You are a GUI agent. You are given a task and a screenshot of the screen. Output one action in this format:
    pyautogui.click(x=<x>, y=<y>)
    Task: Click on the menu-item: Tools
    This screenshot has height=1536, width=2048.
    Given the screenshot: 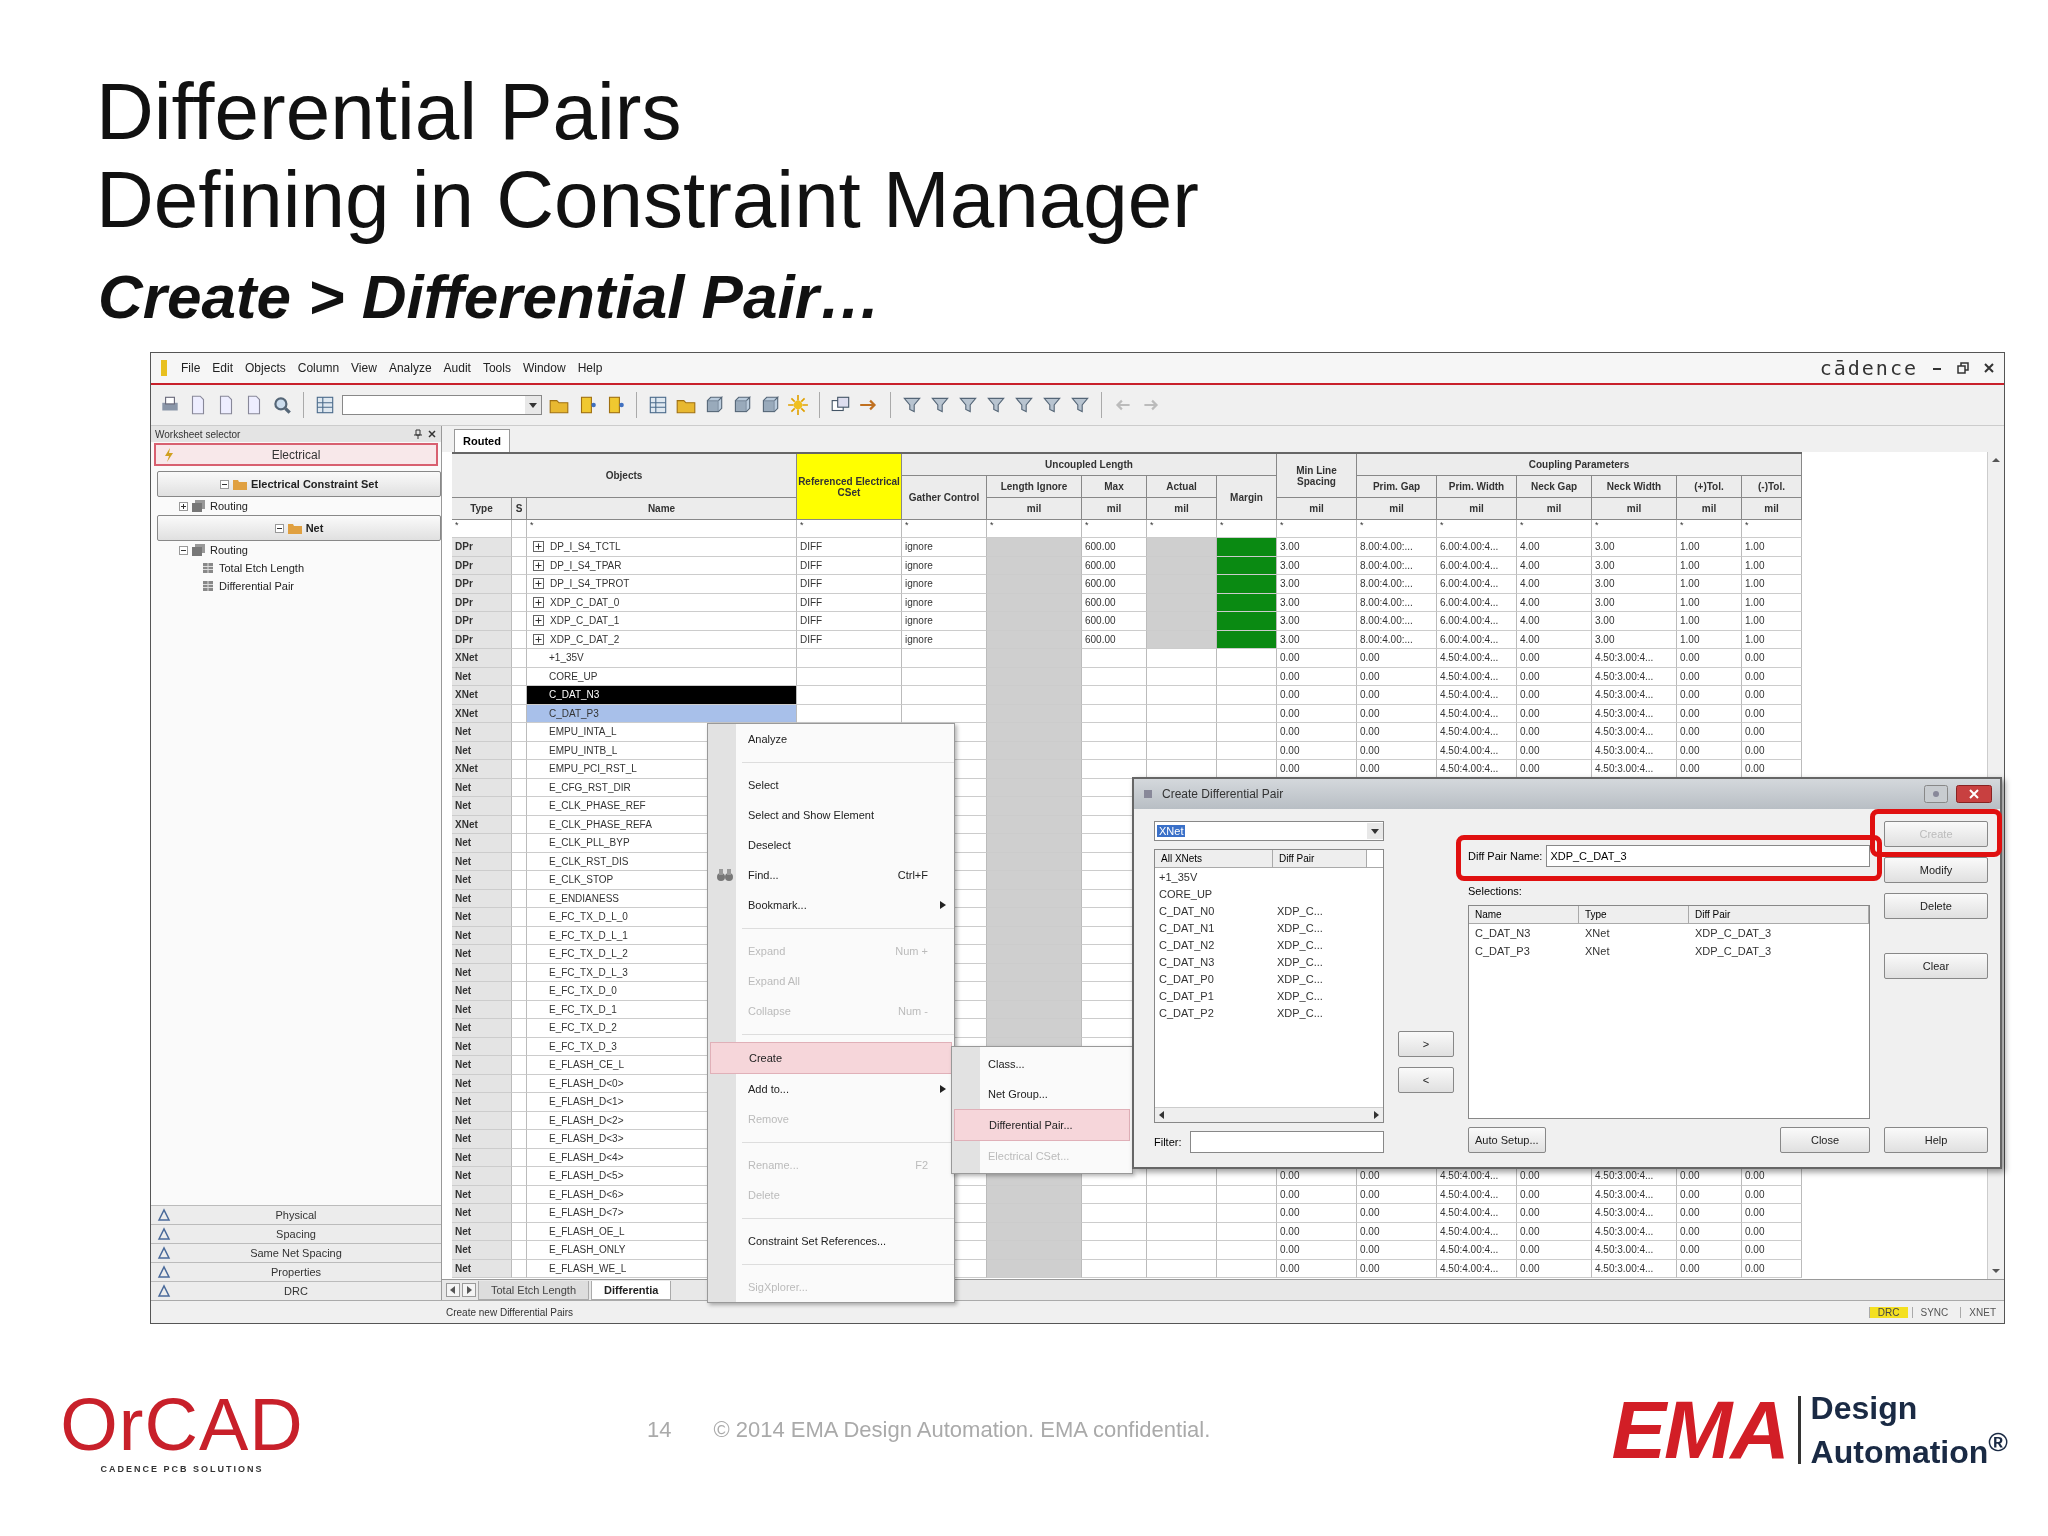 What is the action you would take?
    pyautogui.click(x=496, y=368)
    